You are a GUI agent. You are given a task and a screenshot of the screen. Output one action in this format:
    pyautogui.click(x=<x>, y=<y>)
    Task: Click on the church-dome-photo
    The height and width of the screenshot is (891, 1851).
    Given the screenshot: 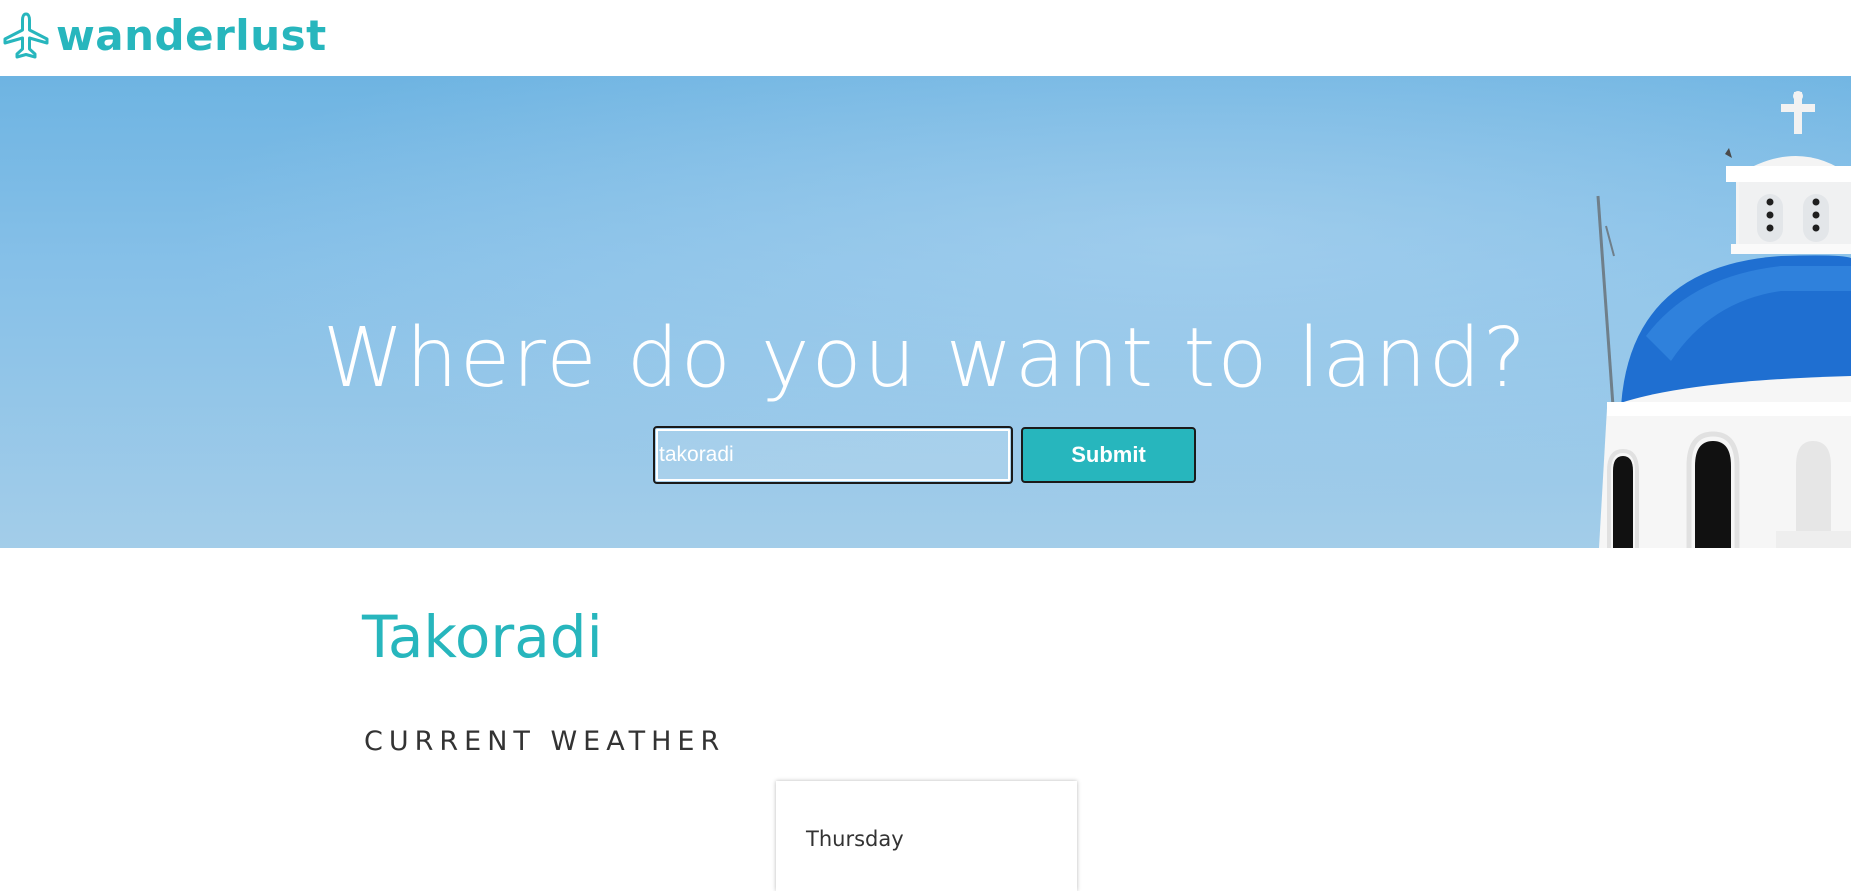 What is the action you would take?
    pyautogui.click(x=1723, y=319)
    